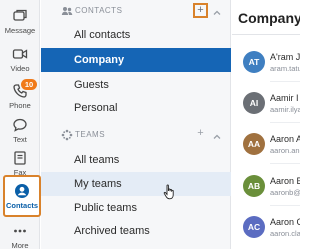 This screenshot has width=320, height=249. I want to click on contact-name: Aaron A, so click(285, 139).